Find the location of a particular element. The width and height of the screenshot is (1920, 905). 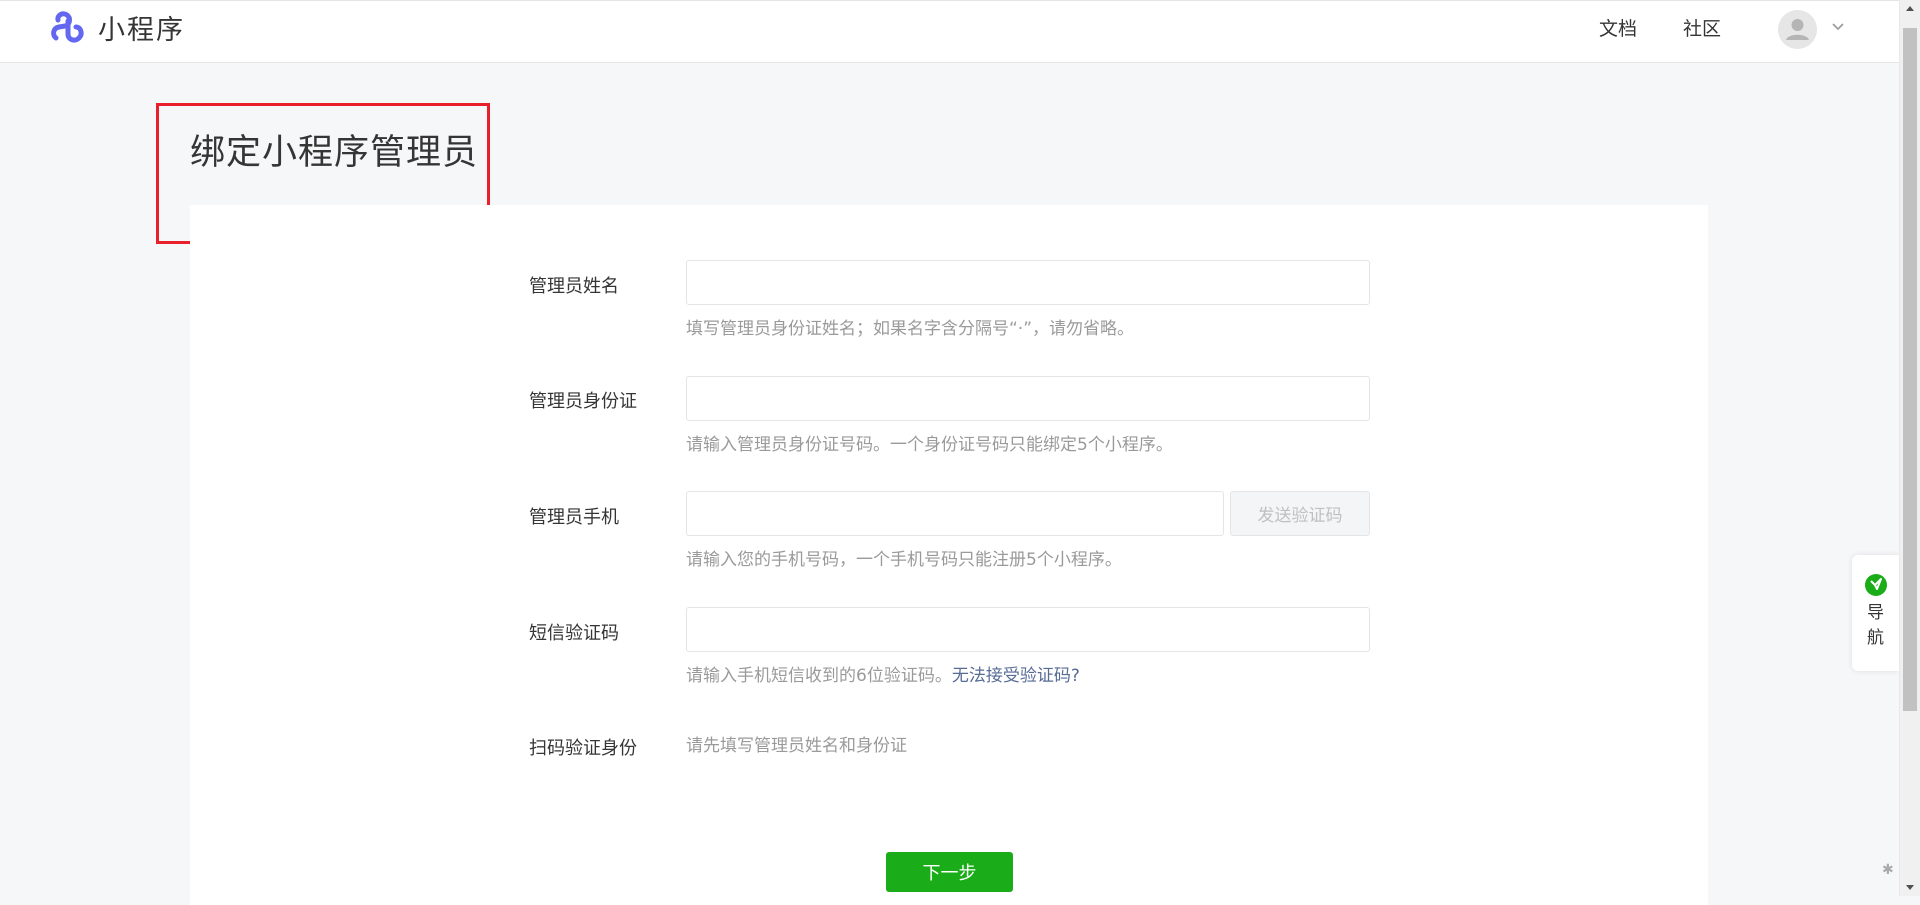

pin-icon: ✱ is located at coordinates (1888, 870).